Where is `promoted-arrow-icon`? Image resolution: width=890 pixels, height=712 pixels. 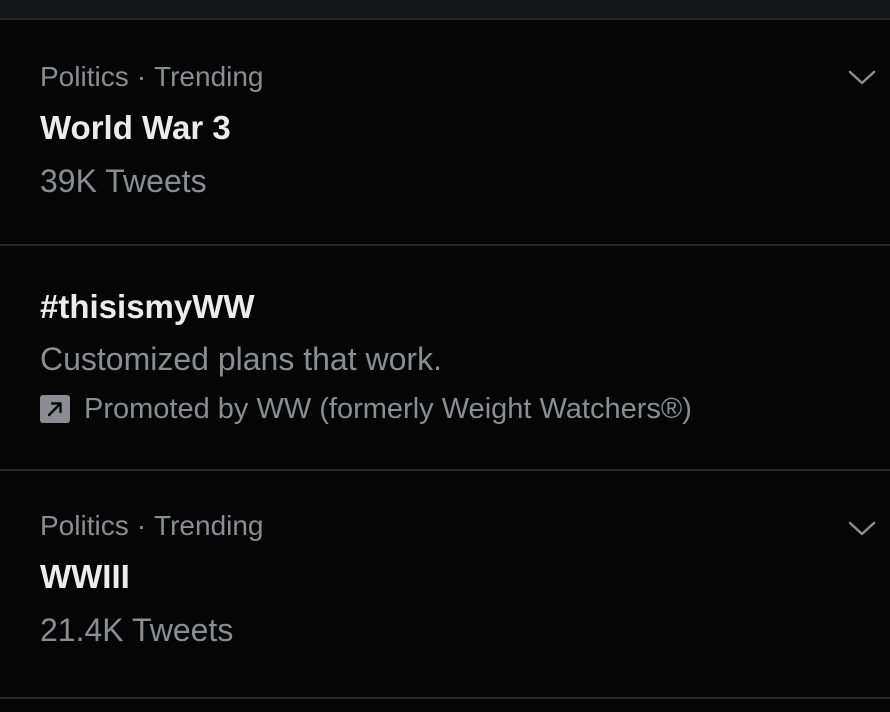 promoted-arrow-icon is located at coordinates (55, 409).